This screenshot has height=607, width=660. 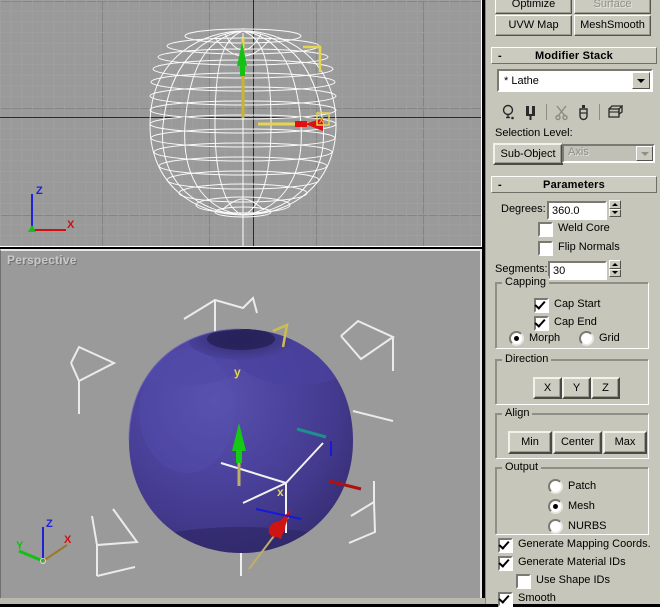 I want to click on morph-radio, so click(x=516, y=338).